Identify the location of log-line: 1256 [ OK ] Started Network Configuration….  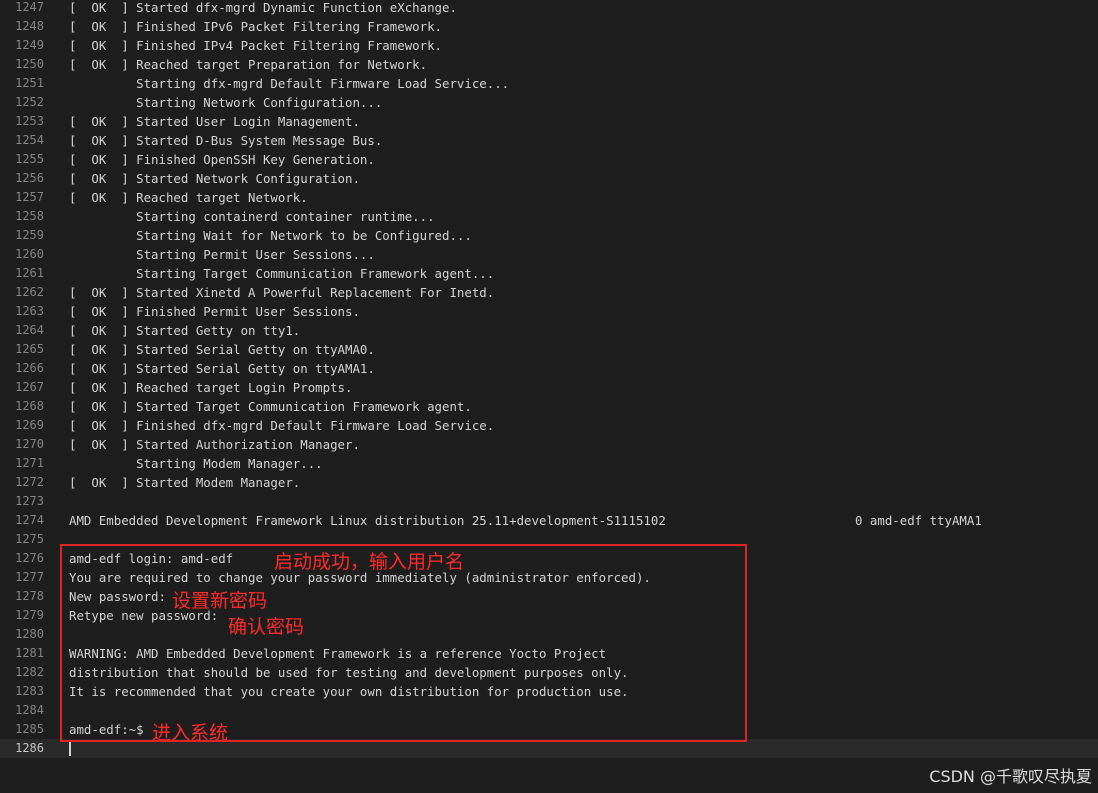
(549, 178).